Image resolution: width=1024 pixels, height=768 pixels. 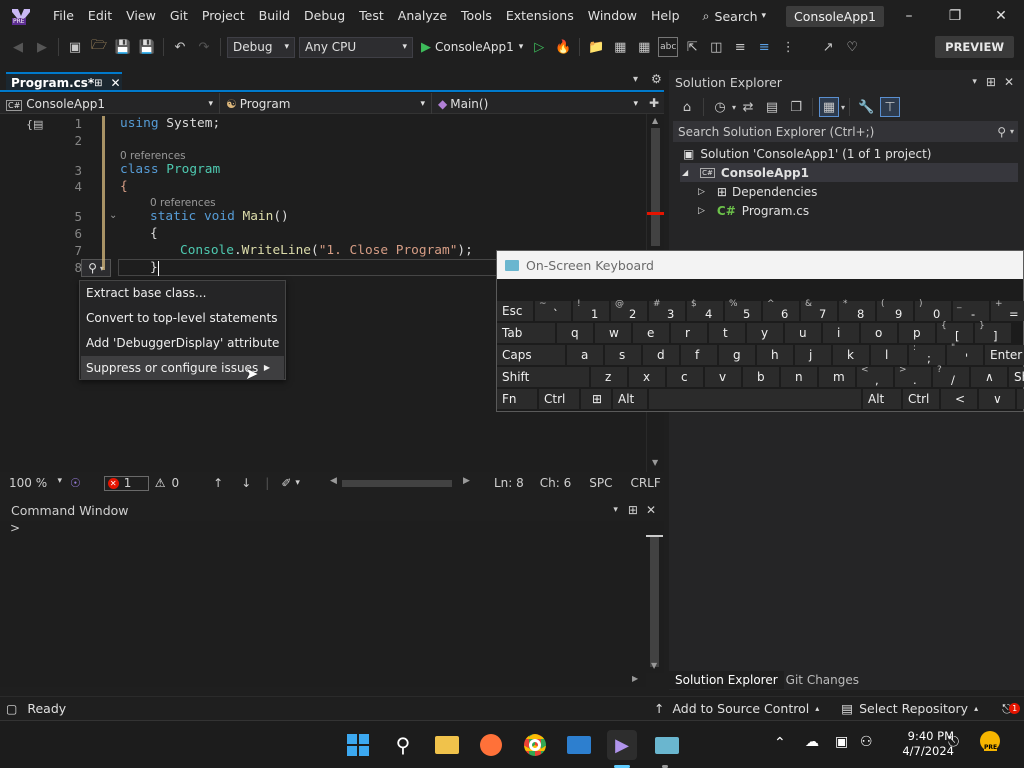 I want to click on line-indicator: Ln: 8, so click(x=509, y=483).